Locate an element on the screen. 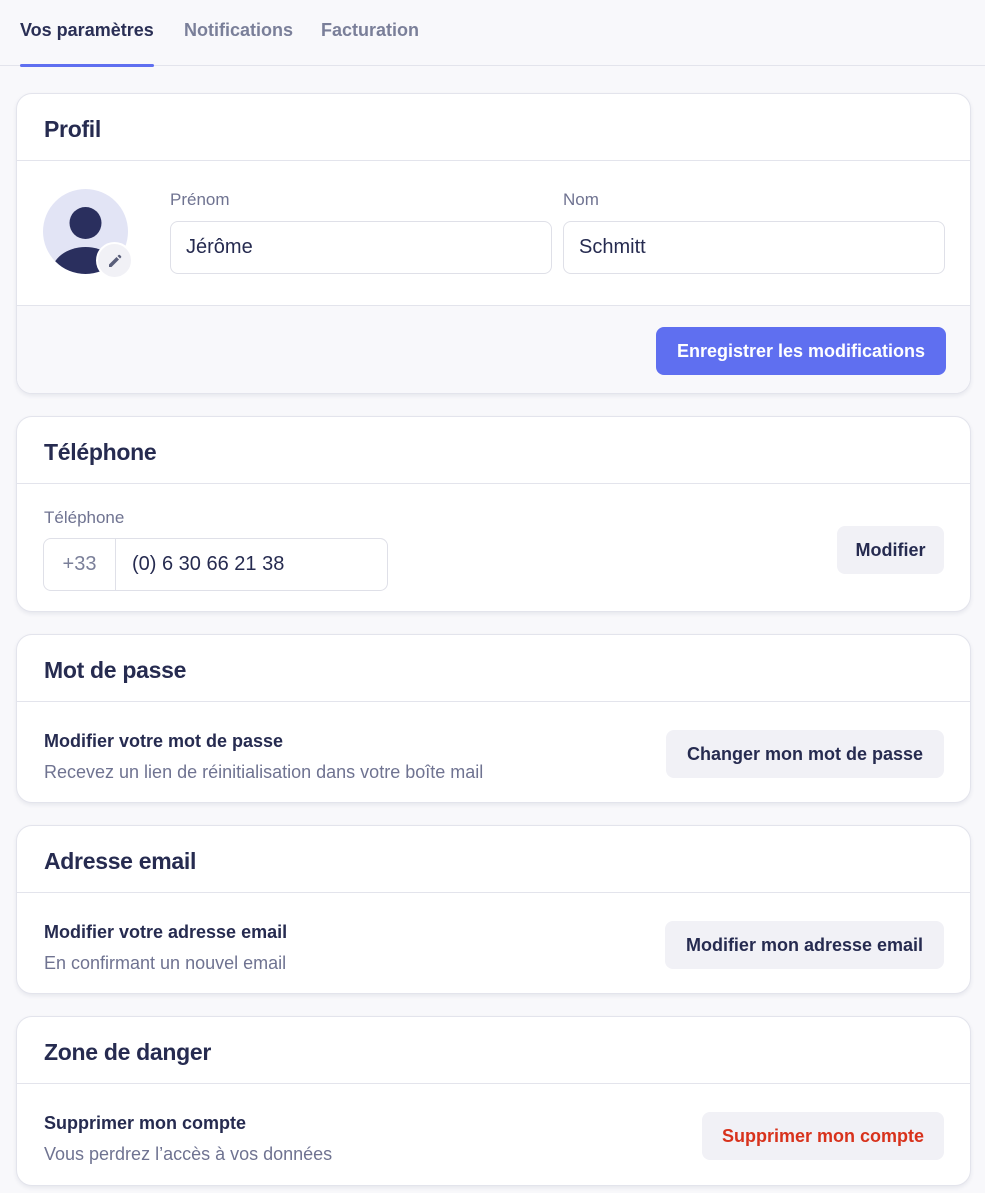 This screenshot has width=985, height=1193. phone-input-group: +33 (0) 6 30 66 21 38 is located at coordinates (215, 564).